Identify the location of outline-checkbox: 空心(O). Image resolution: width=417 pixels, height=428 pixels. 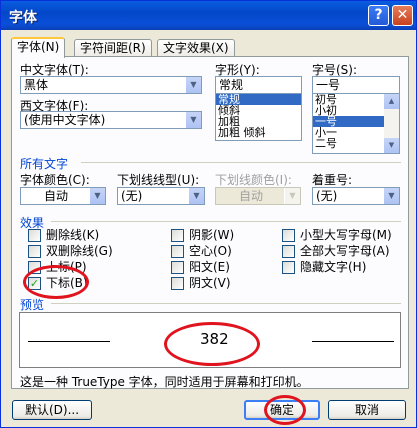
(201, 252).